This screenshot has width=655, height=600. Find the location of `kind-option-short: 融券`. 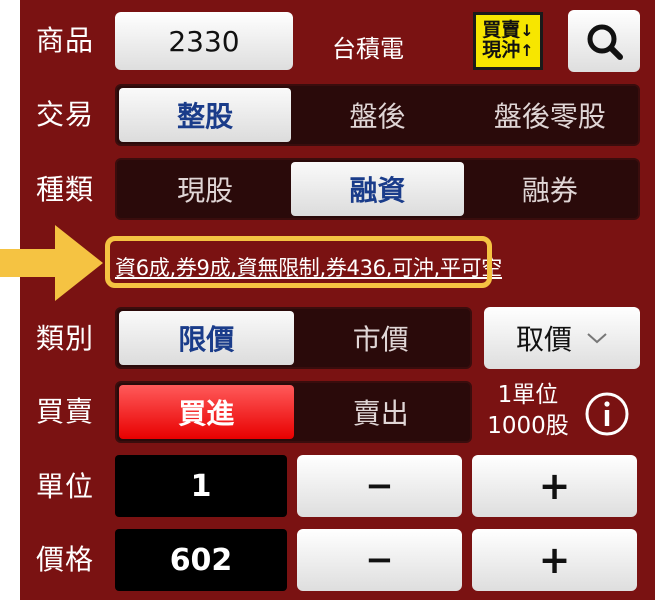

kind-option-short: 融券 is located at coordinates (550, 189).